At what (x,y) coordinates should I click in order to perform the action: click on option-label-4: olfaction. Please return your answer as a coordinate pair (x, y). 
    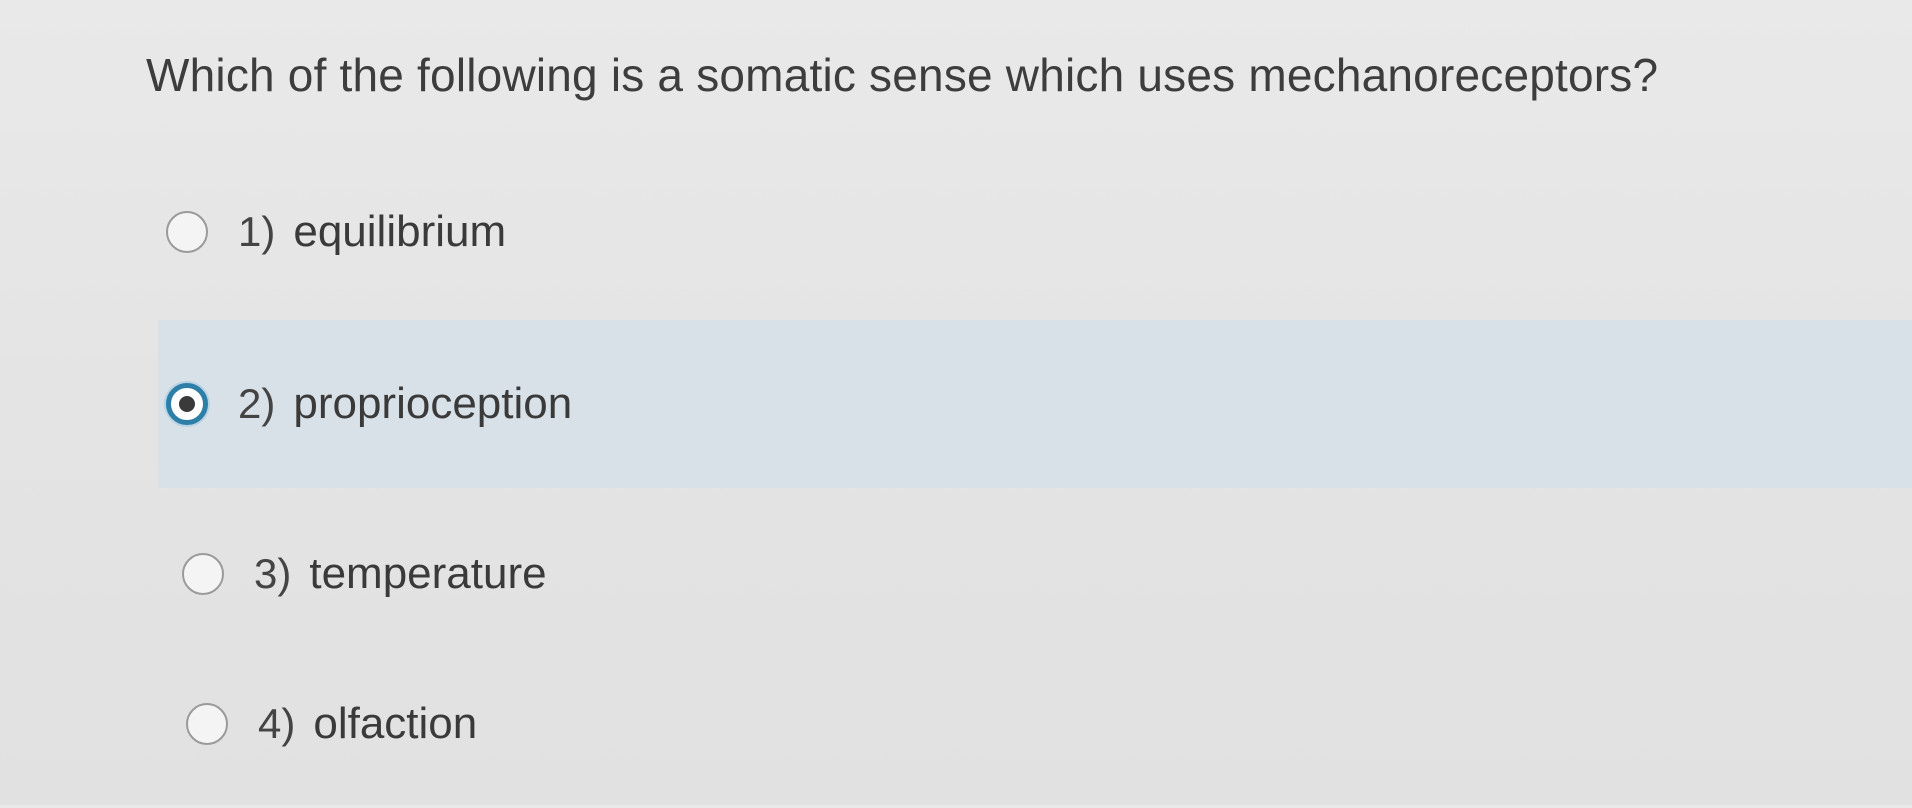
    Looking at the image, I should click on (395, 723).